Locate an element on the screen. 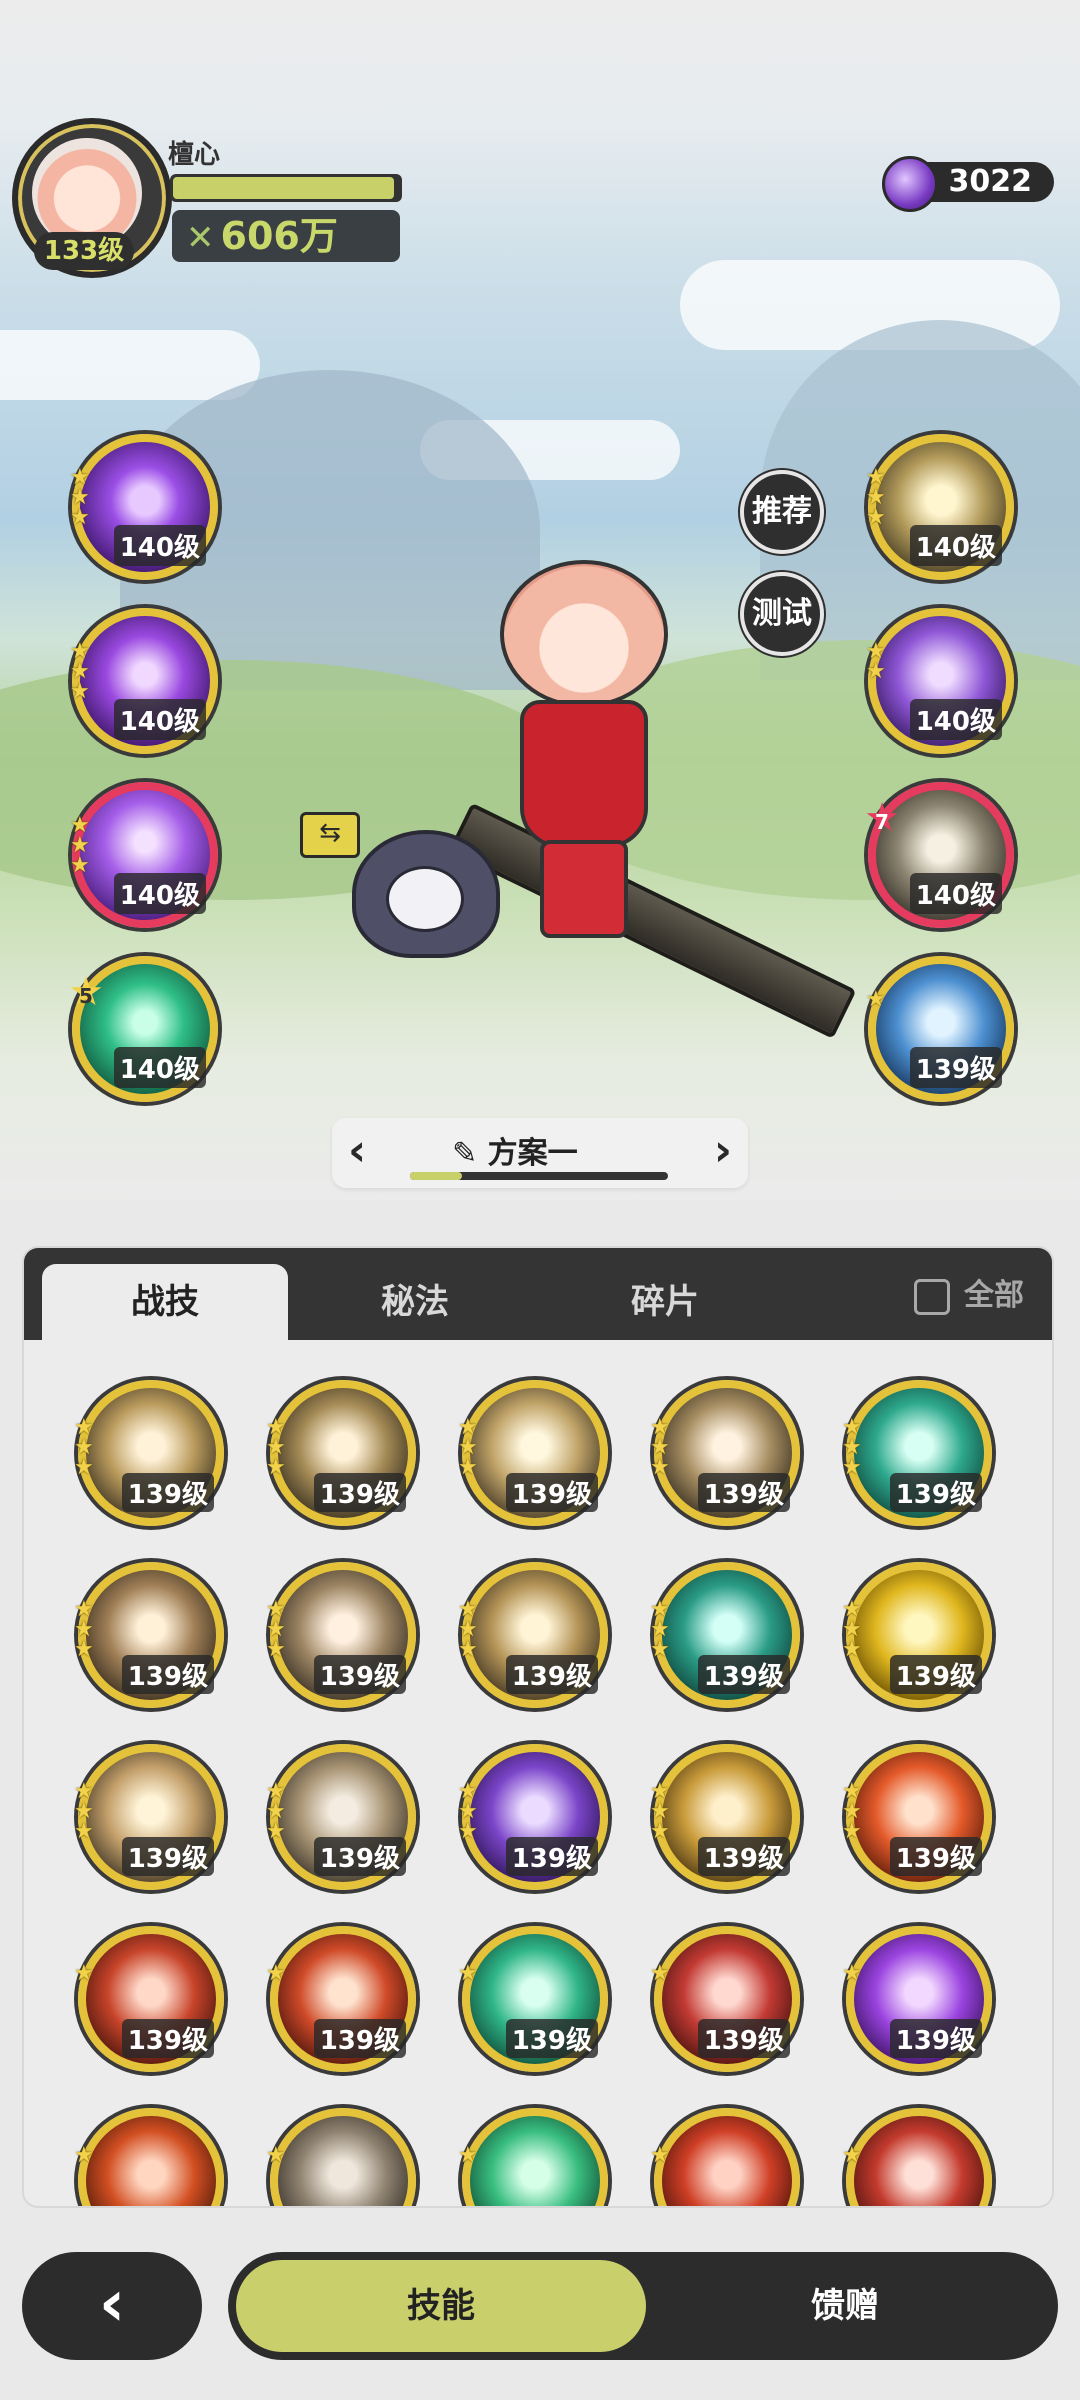 Image resolution: width=1080 pixels, height=2400 pixels. equipped-skill-right-1: ★ ★ ★ 140级 is located at coordinates (940, 507).